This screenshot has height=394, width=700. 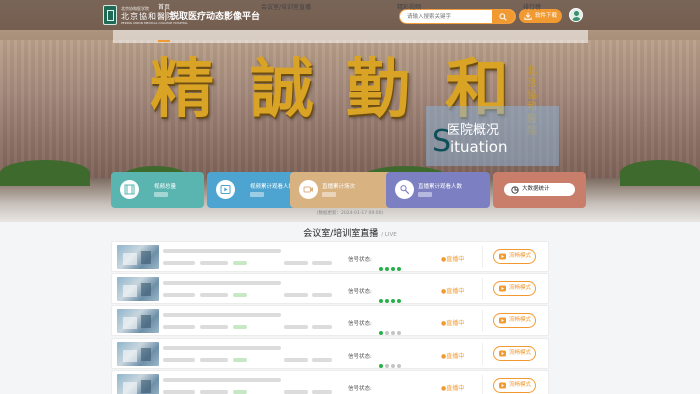 I want to click on stat-card-live-viewers: 直播累计观看人数, so click(x=438, y=190).